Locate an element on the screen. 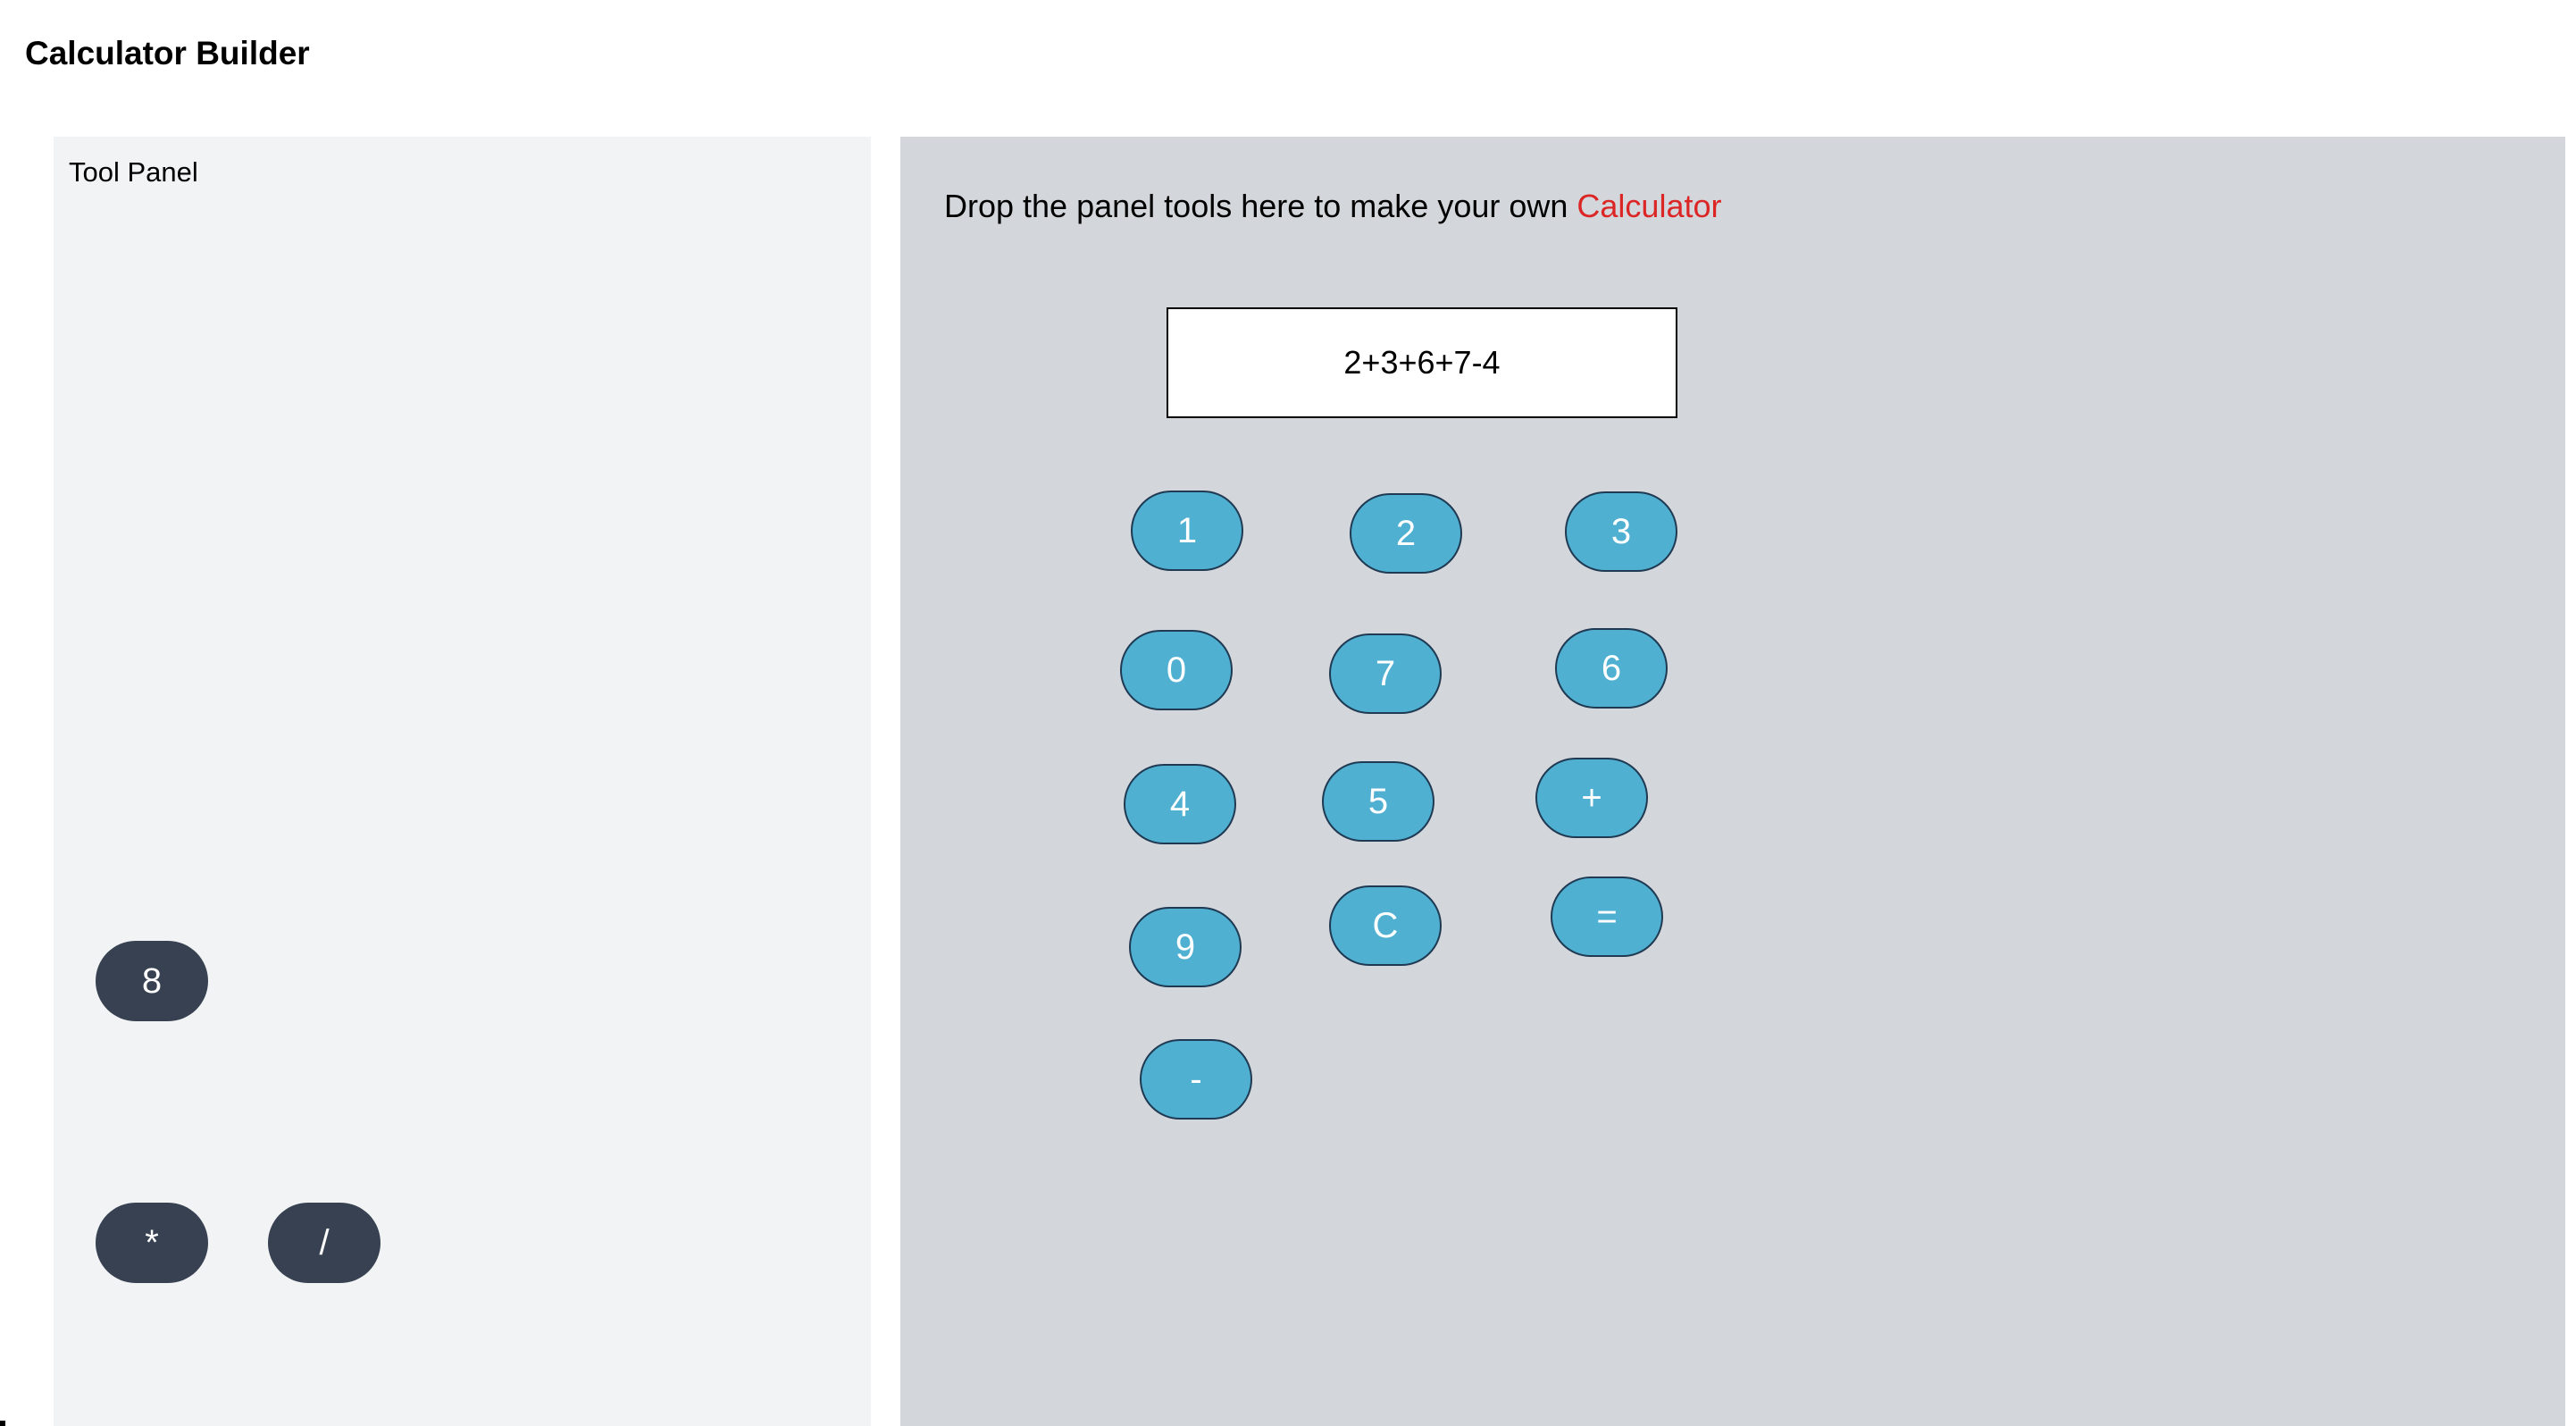  calc-key-0: 0 is located at coordinates (1177, 670).